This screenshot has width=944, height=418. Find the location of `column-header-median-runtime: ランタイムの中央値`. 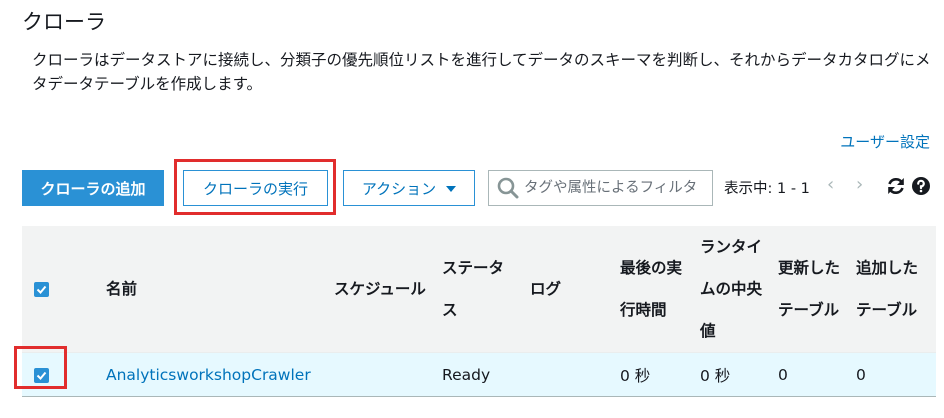

column-header-median-runtime: ランタイムの中央値 is located at coordinates (733, 289).